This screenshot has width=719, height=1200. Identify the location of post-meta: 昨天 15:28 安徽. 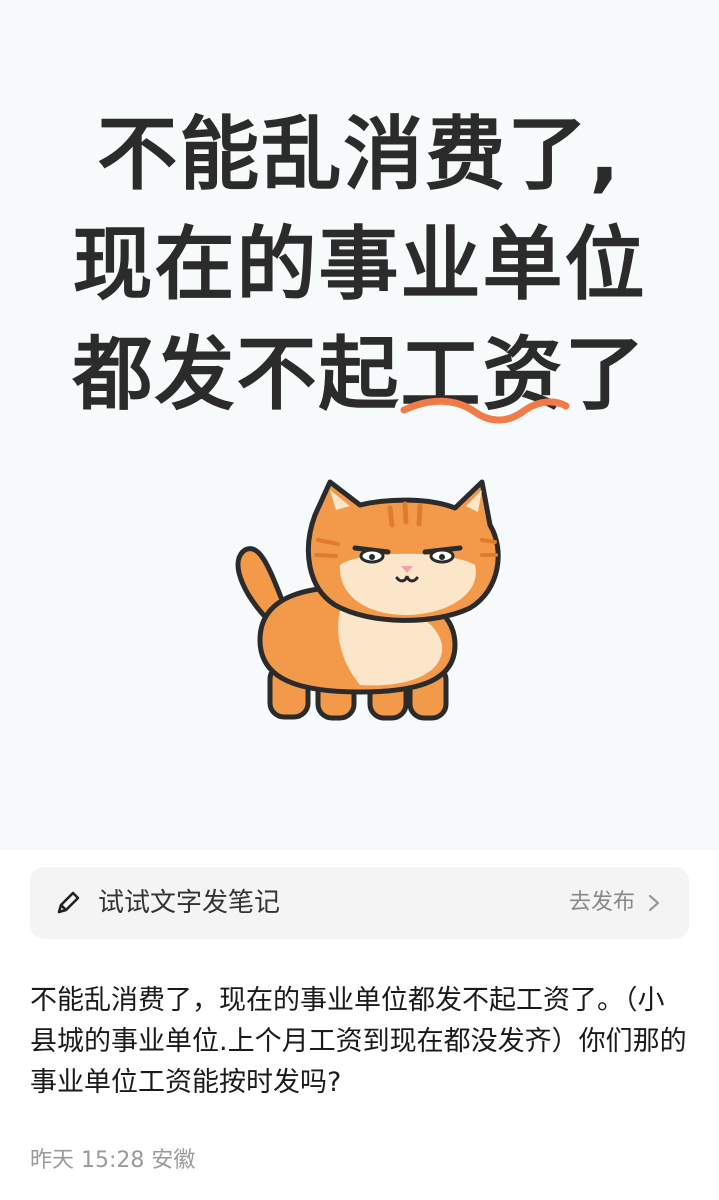
(113, 1160).